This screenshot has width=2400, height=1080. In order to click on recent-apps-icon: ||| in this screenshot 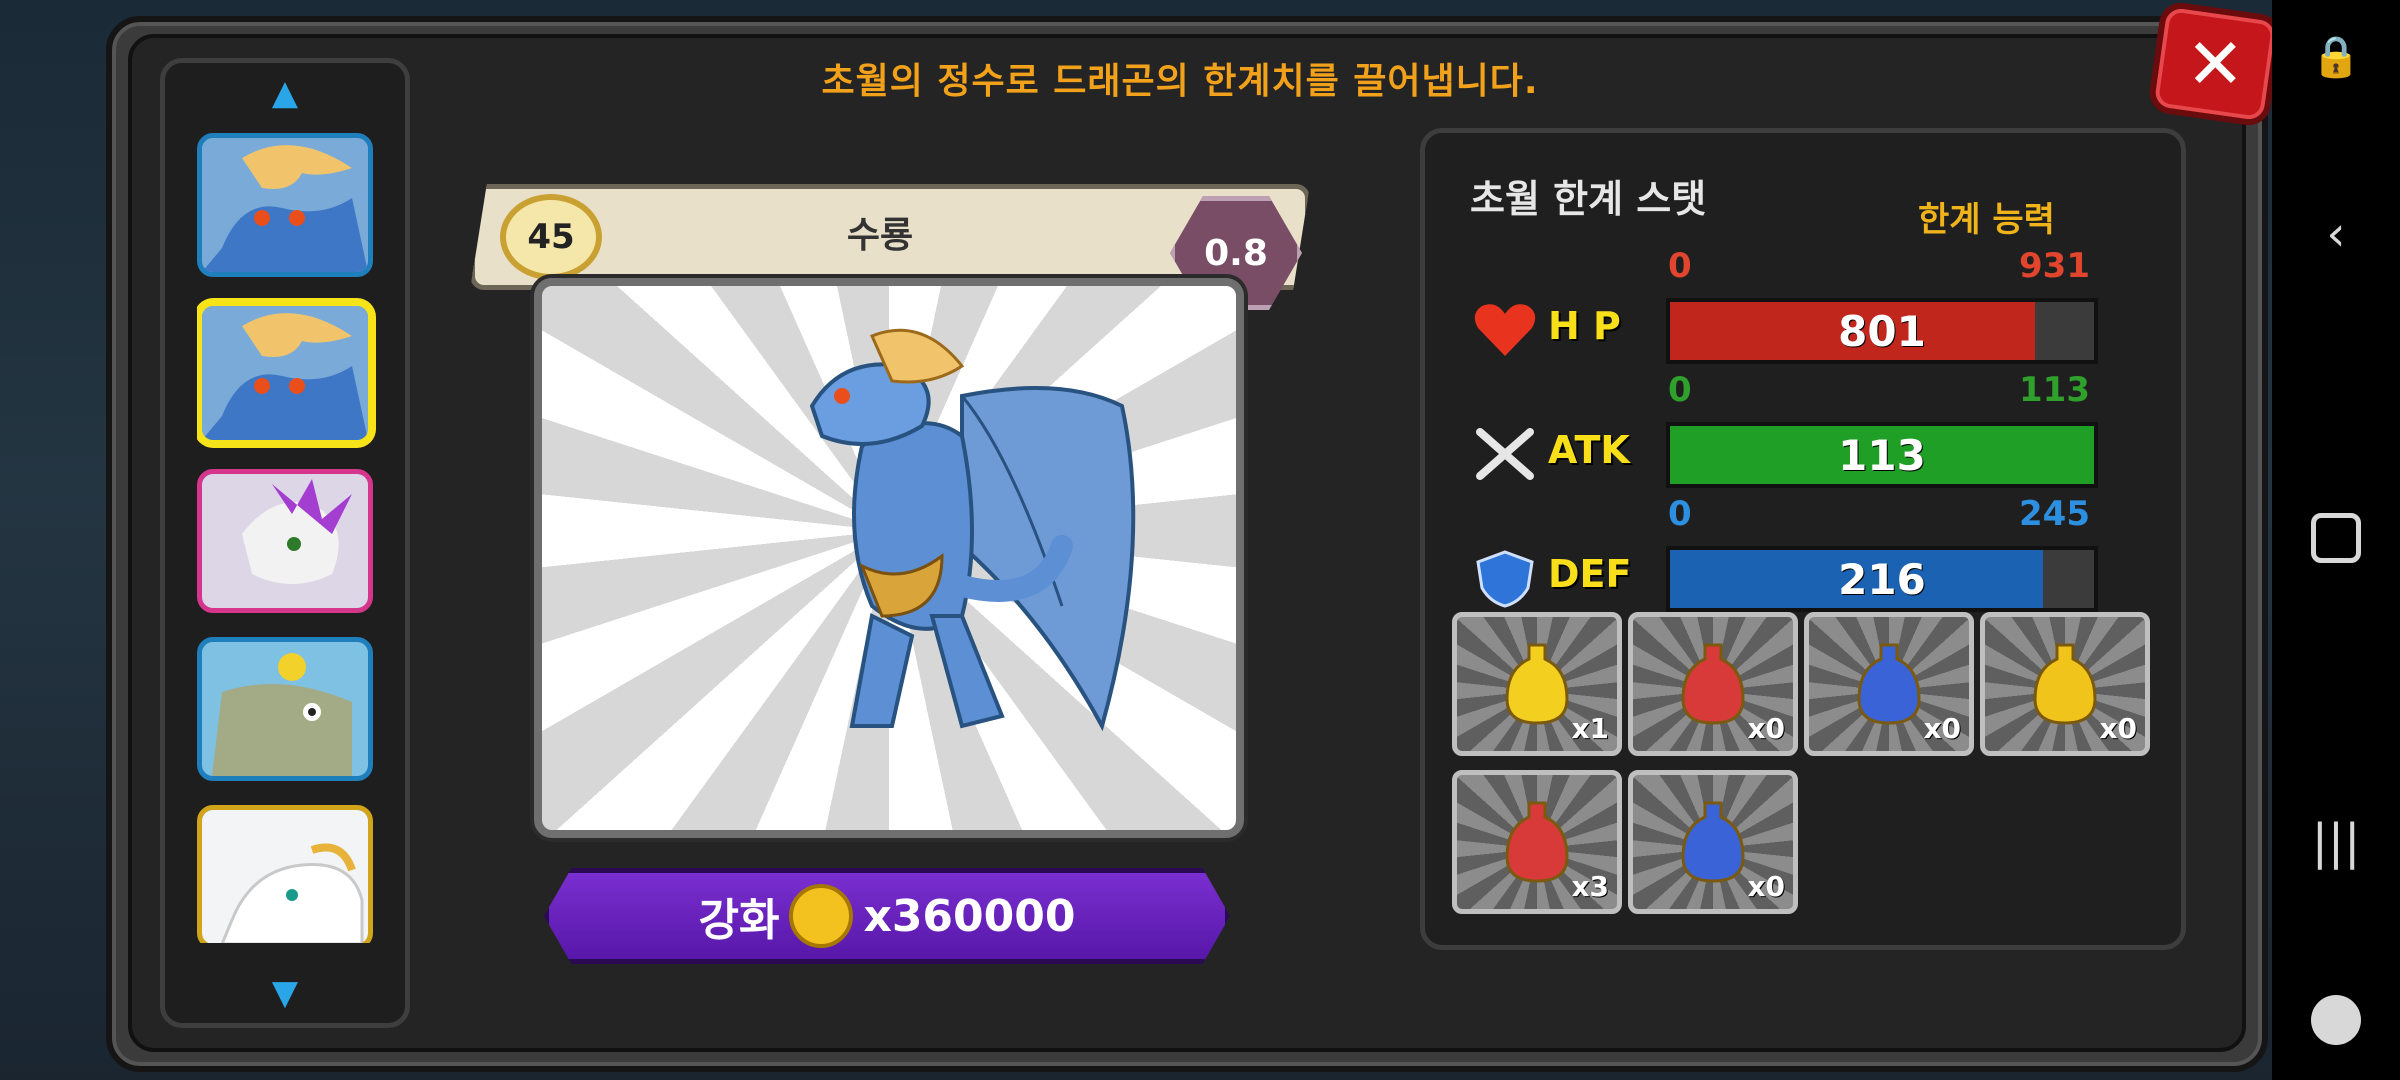, I will do `click(2336, 842)`.